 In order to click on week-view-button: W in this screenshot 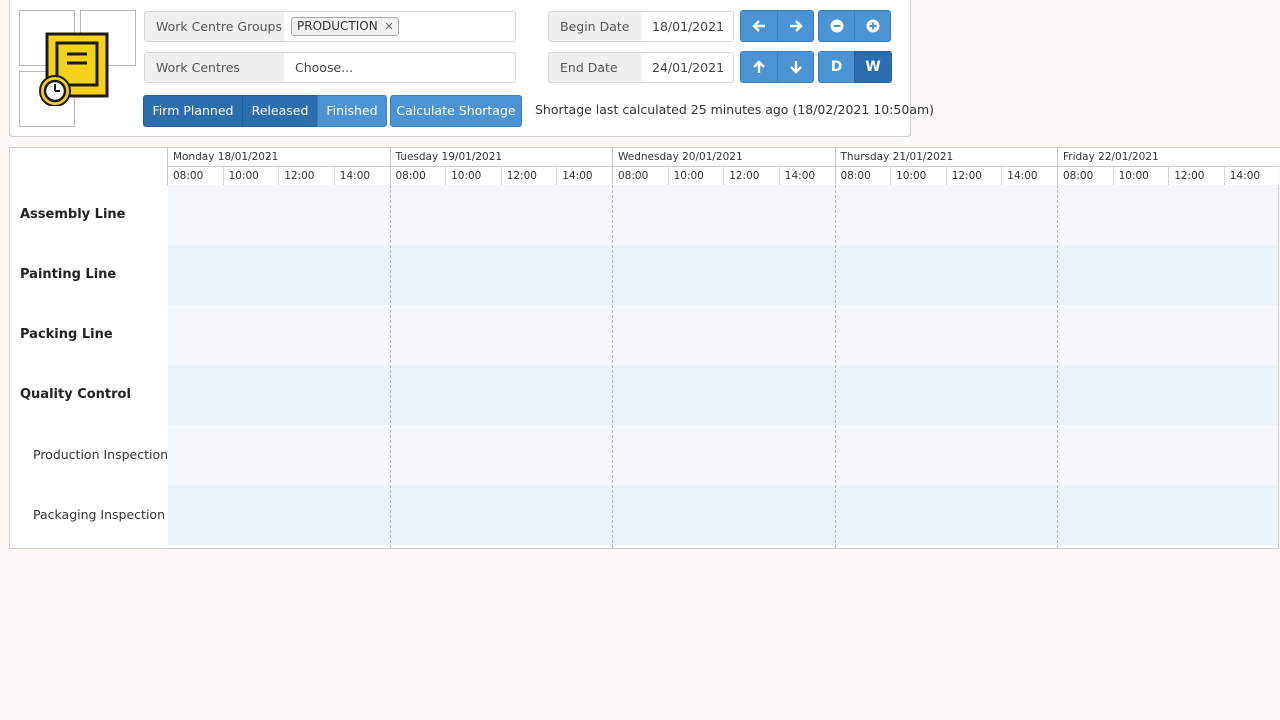, I will do `click(873, 67)`.